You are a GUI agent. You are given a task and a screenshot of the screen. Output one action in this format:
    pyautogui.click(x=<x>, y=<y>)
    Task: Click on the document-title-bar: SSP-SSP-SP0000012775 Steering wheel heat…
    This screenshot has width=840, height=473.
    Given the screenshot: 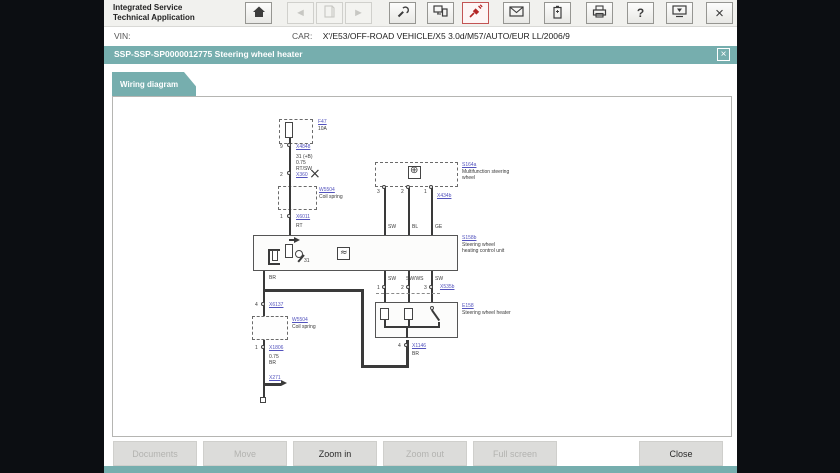 What is the action you would take?
    pyautogui.click(x=420, y=55)
    